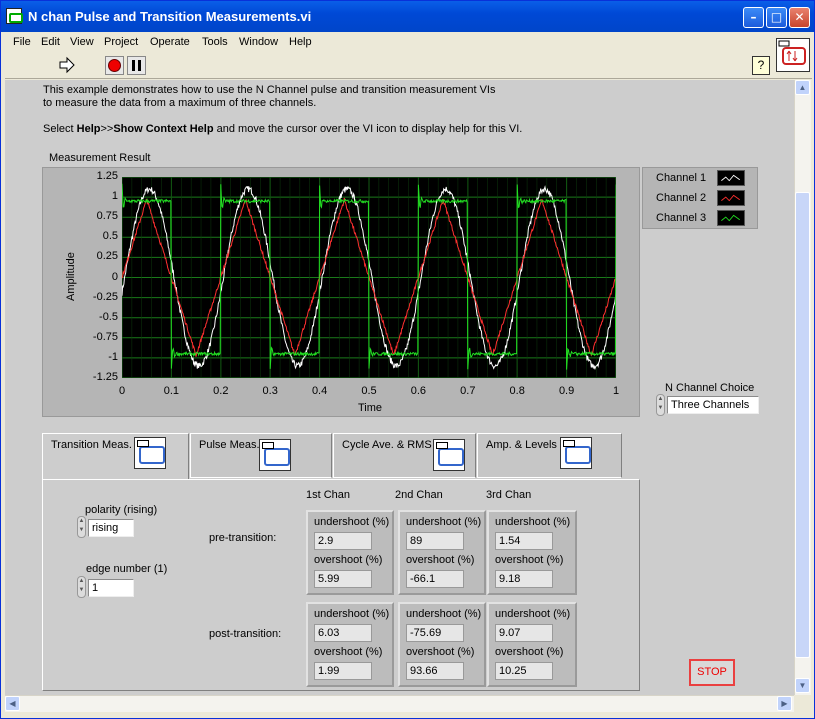 The image size is (815, 719). Describe the element at coordinates (399, 703) in the screenshot. I see `horizontal-scrollbar: ◀ ▶` at that location.